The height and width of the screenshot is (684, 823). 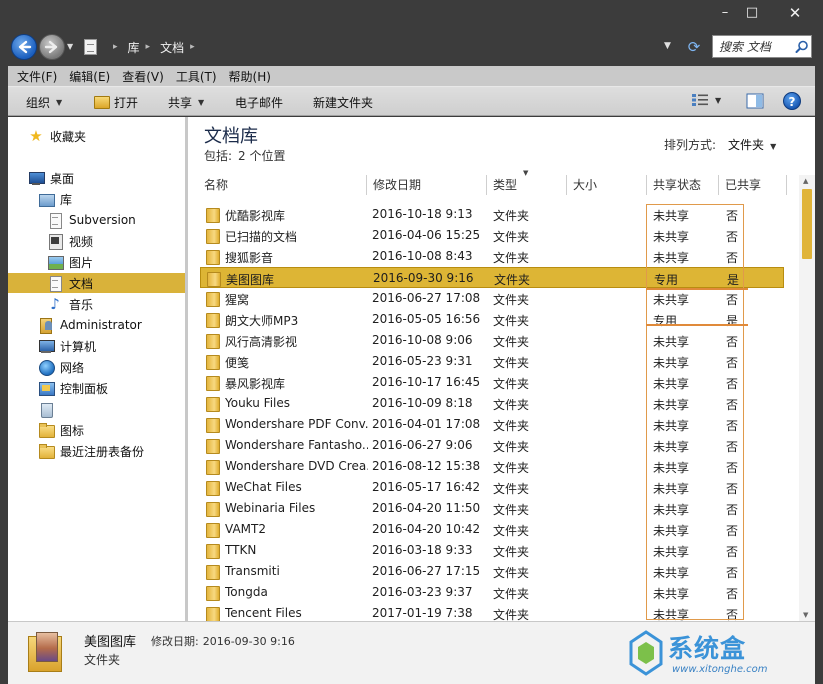 I want to click on email-button: 电子邮件, so click(x=259, y=102).